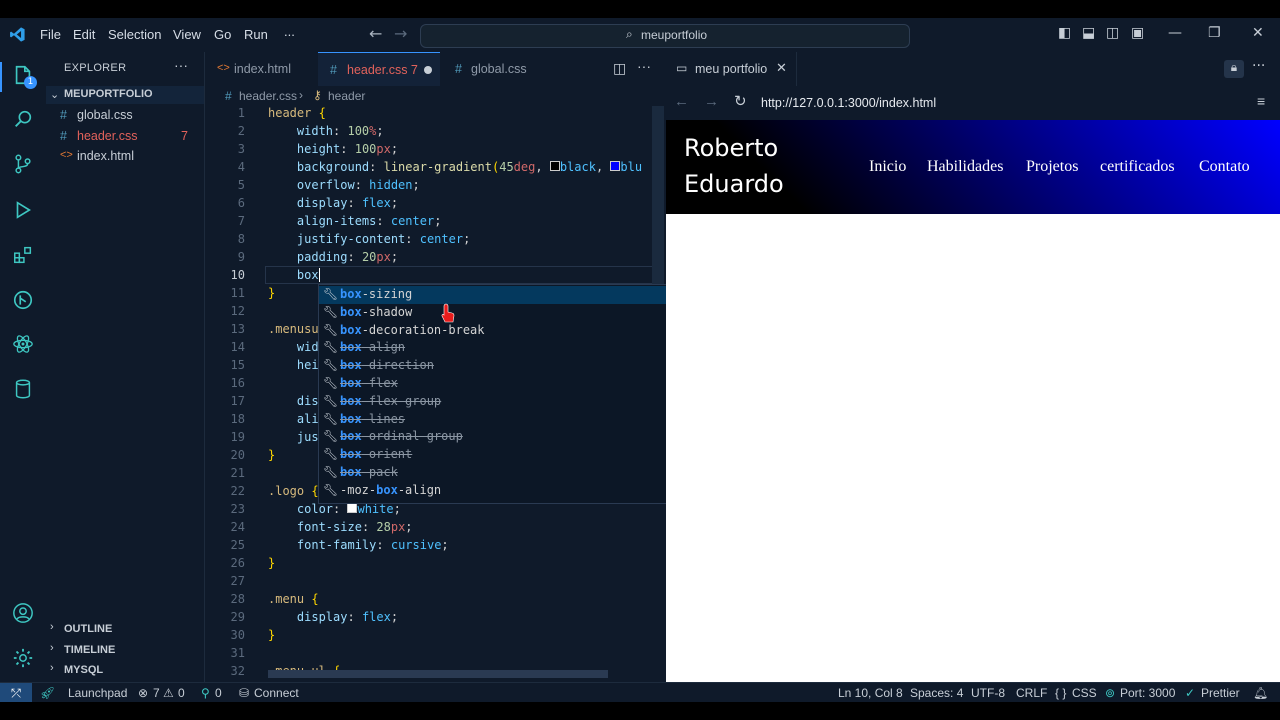  I want to click on line-number: 23, so click(237, 509).